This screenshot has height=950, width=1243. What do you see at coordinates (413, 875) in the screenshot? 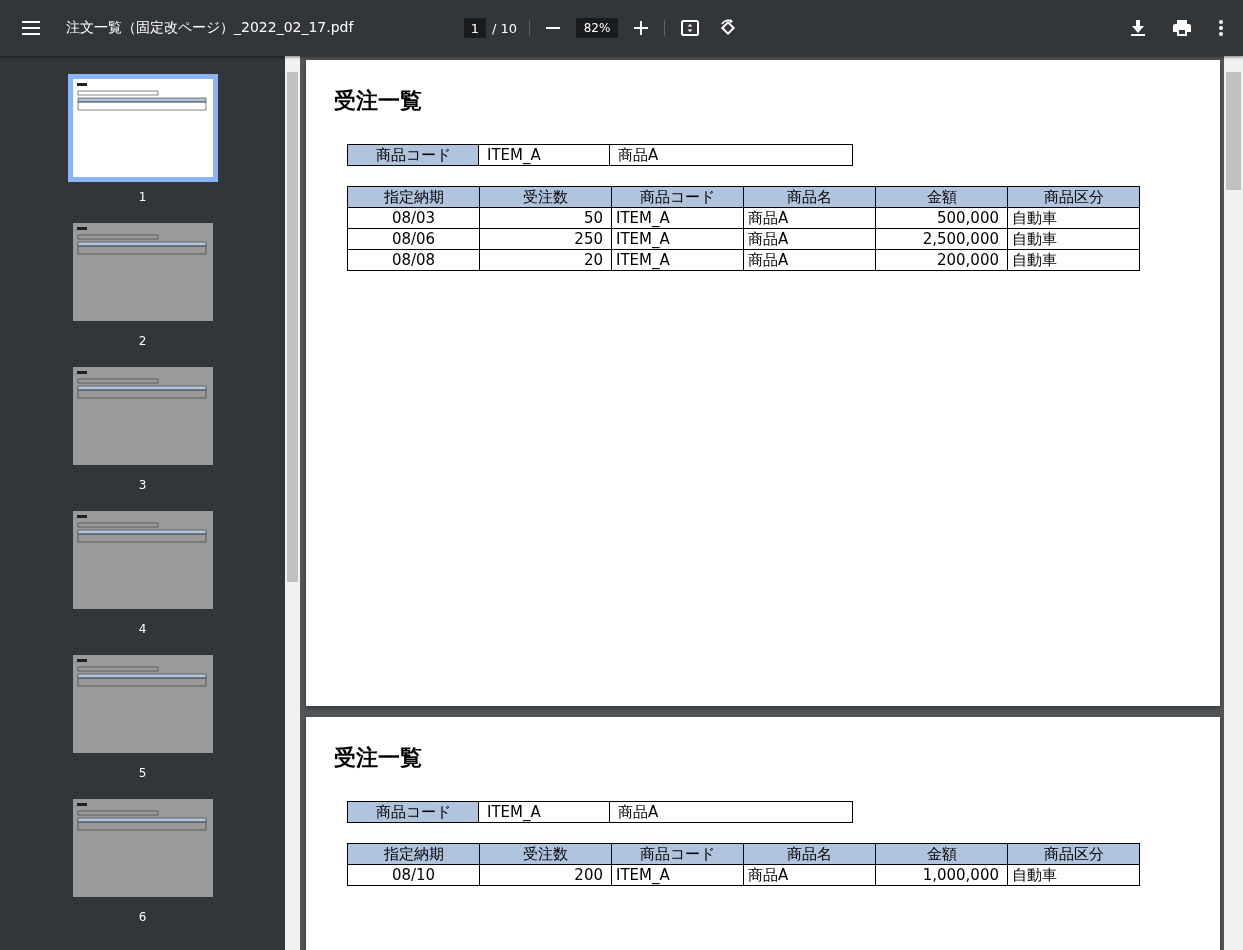
I see `table-cell: 08/10` at bounding box center [413, 875].